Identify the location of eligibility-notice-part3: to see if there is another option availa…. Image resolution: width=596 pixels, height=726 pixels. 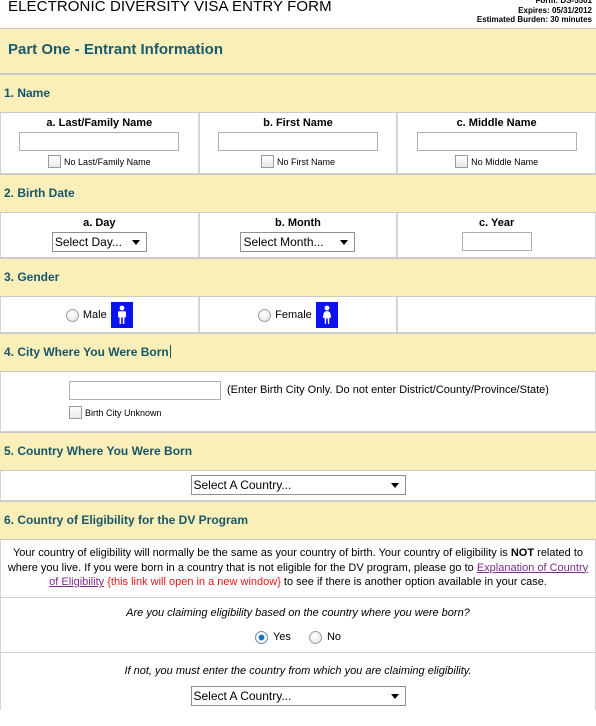
(413, 582).